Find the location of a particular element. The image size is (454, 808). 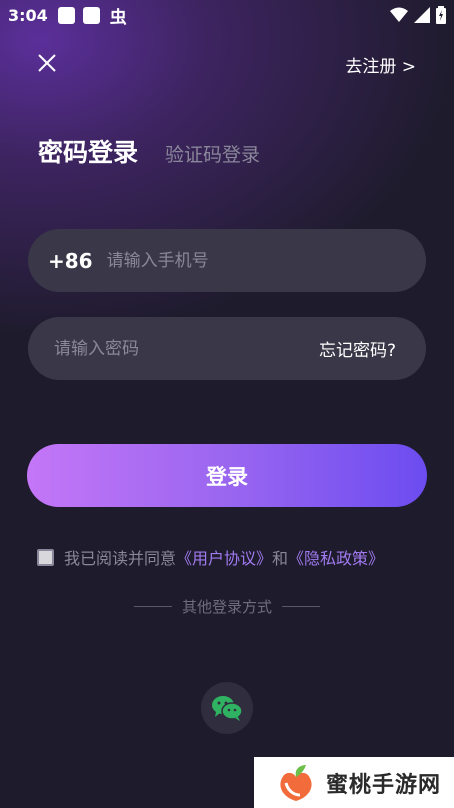

phone-field: +86 is located at coordinates (227, 260).